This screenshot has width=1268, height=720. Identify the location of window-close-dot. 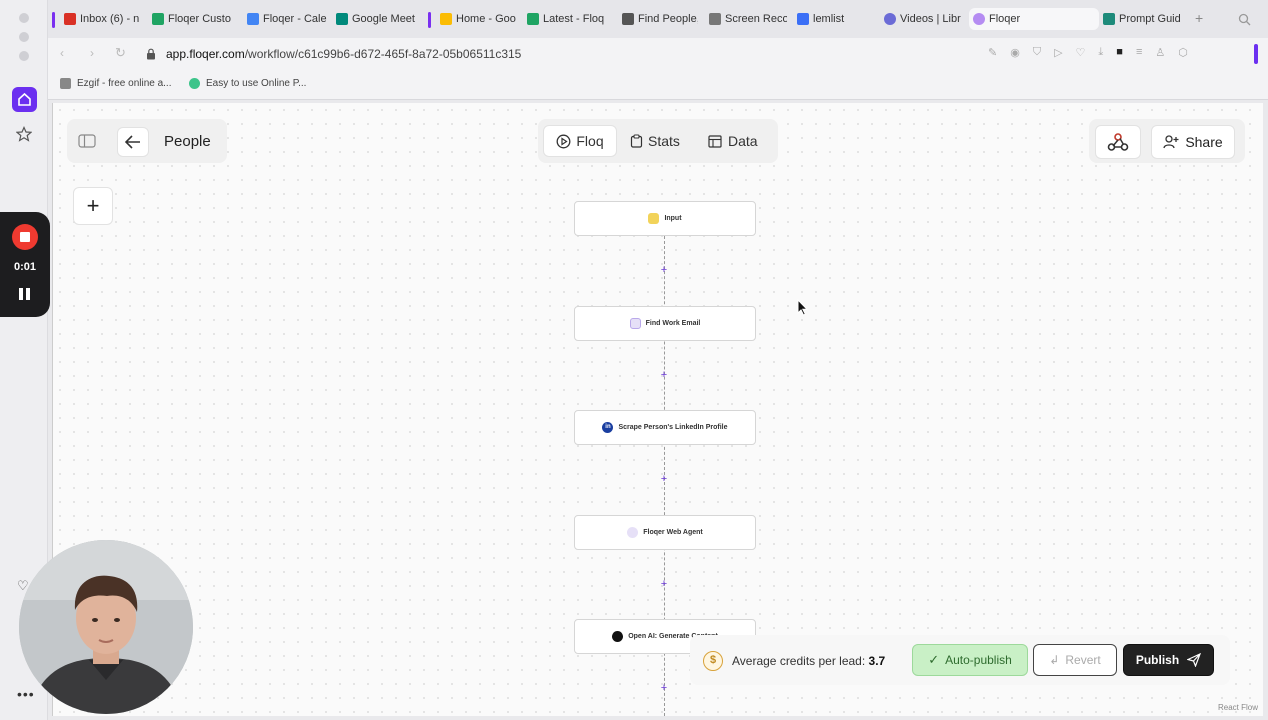
(24, 18).